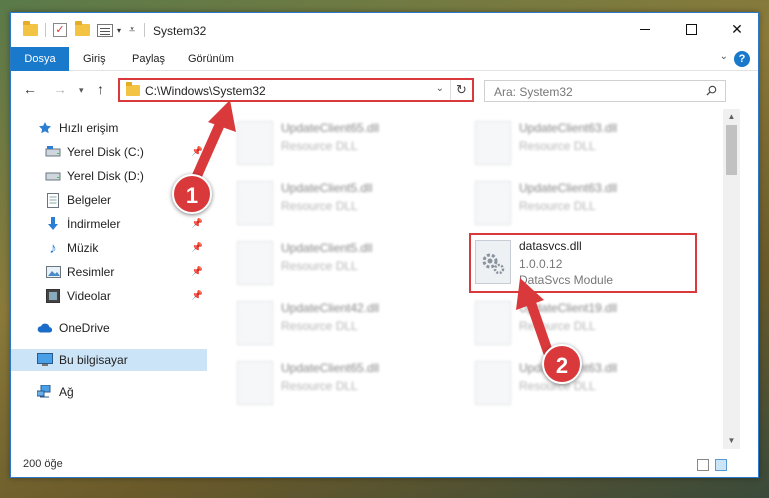 The height and width of the screenshot is (498, 769). I want to click on step-1-badge: 1, so click(192, 194).